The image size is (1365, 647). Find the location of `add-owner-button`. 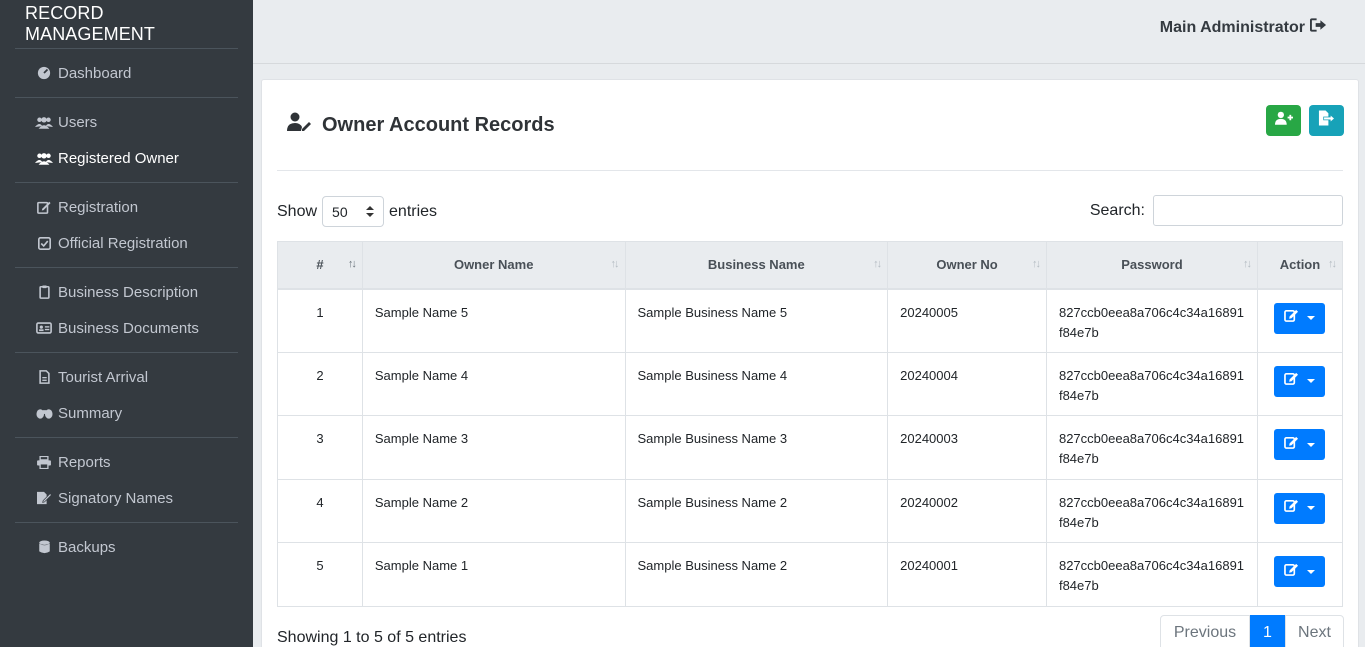

add-owner-button is located at coordinates (1283, 120).